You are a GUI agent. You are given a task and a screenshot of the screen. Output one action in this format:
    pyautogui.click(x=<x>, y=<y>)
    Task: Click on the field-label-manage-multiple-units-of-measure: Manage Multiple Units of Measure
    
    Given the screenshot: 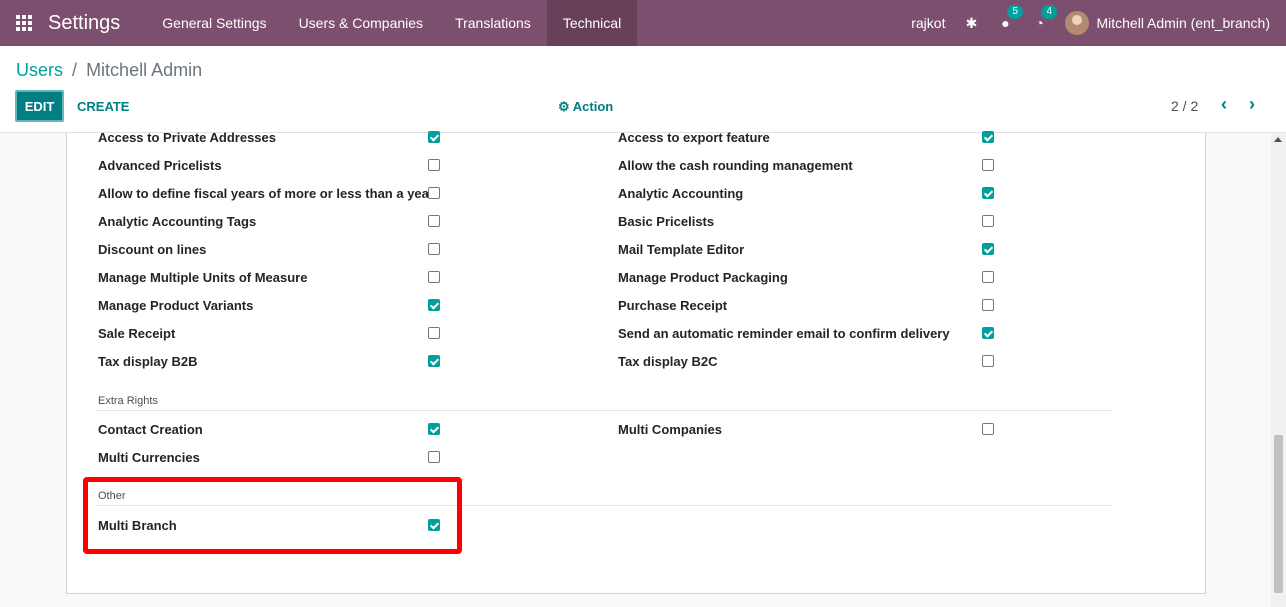 What is the action you would take?
    pyautogui.click(x=203, y=277)
    